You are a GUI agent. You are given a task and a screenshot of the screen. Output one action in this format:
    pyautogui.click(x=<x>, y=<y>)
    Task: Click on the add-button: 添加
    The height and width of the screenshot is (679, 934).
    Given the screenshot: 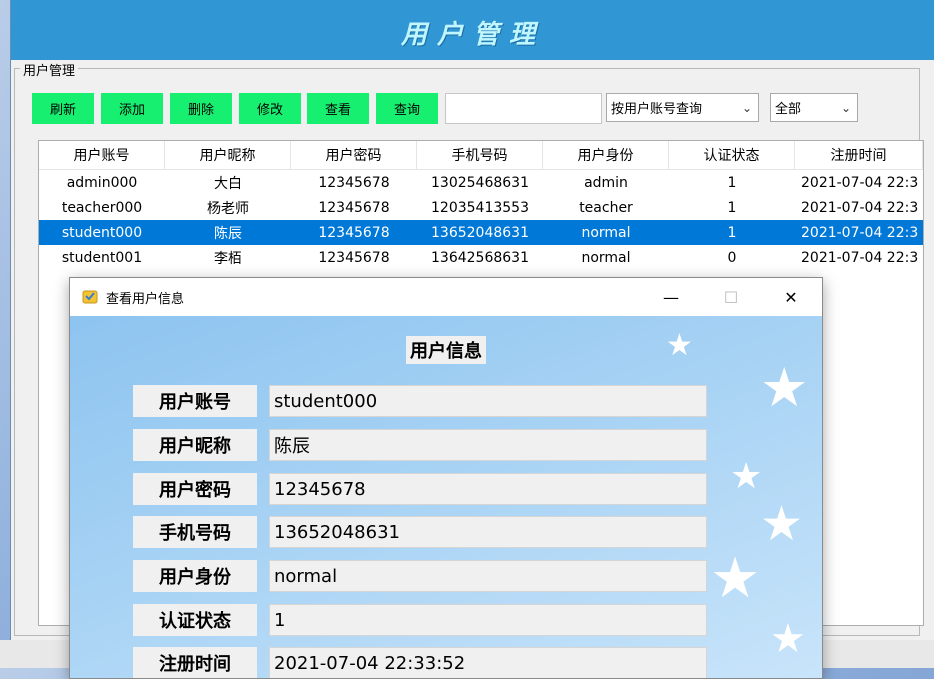 What is the action you would take?
    pyautogui.click(x=132, y=108)
    